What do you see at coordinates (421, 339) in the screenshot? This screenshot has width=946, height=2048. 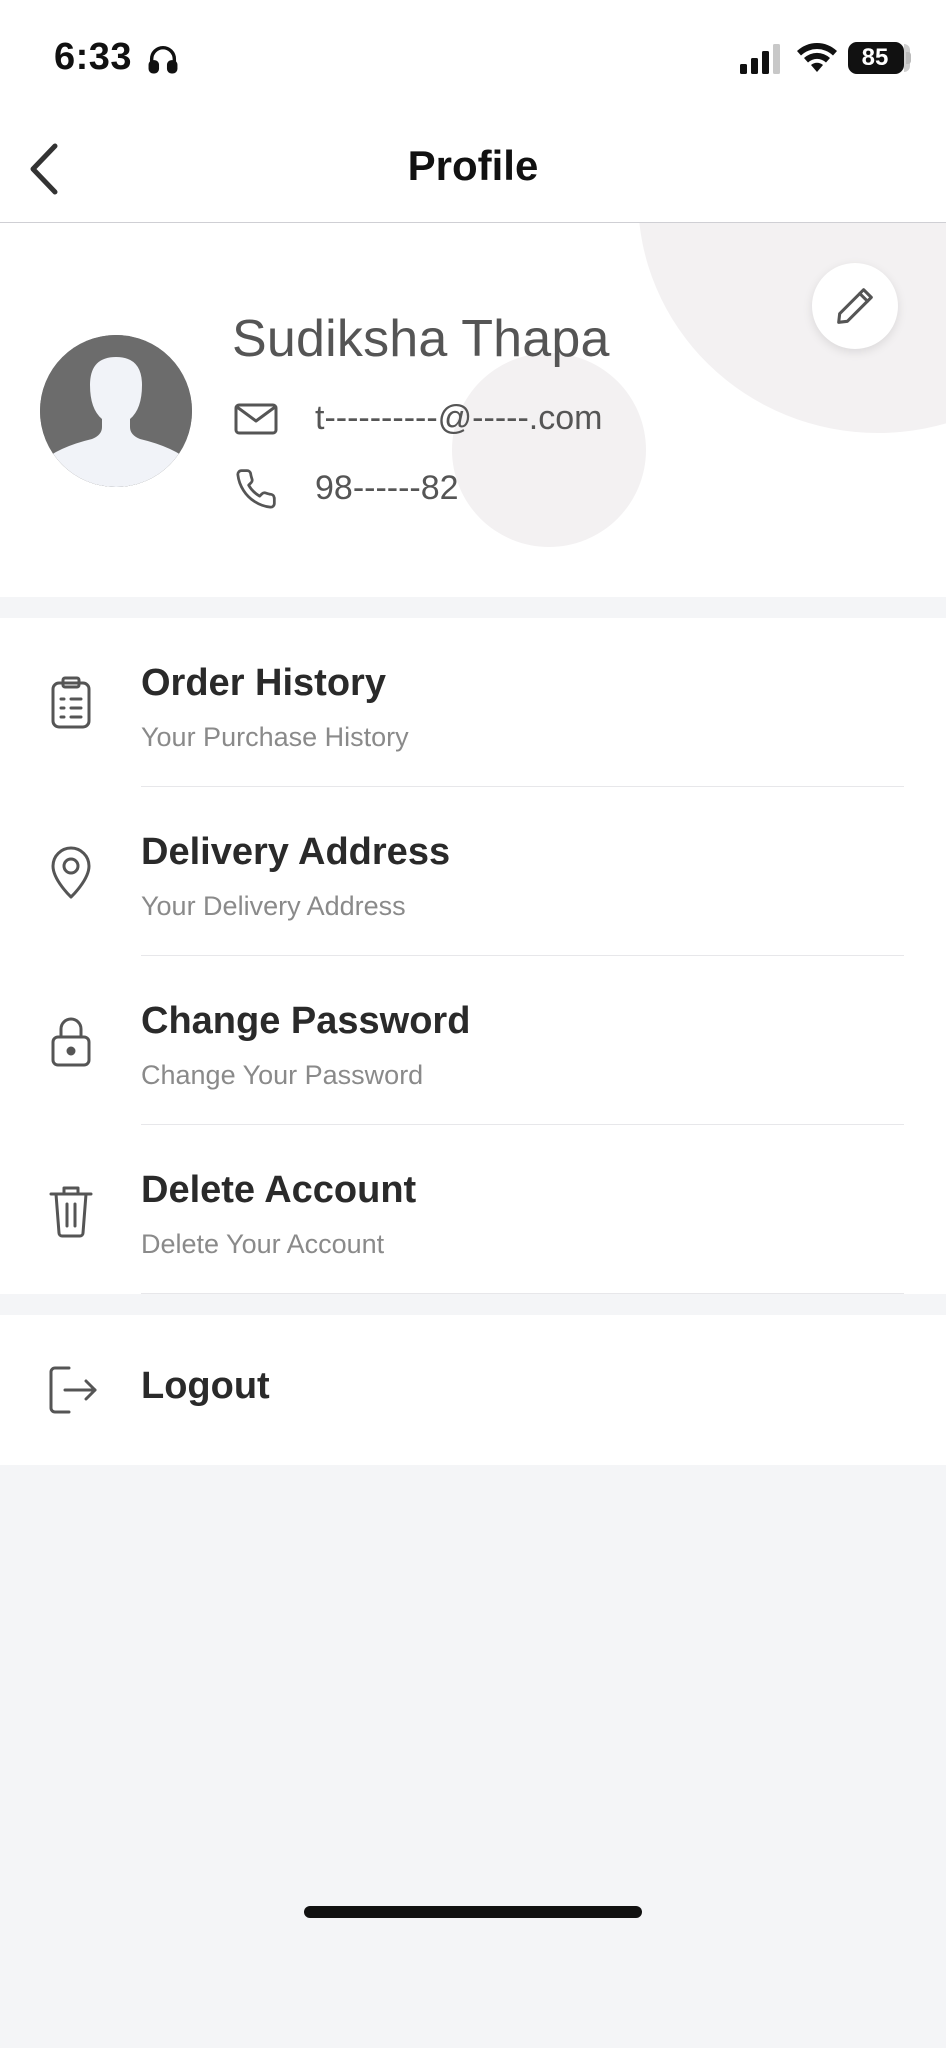 I see `user-name: Sudiksha Thapa` at bounding box center [421, 339].